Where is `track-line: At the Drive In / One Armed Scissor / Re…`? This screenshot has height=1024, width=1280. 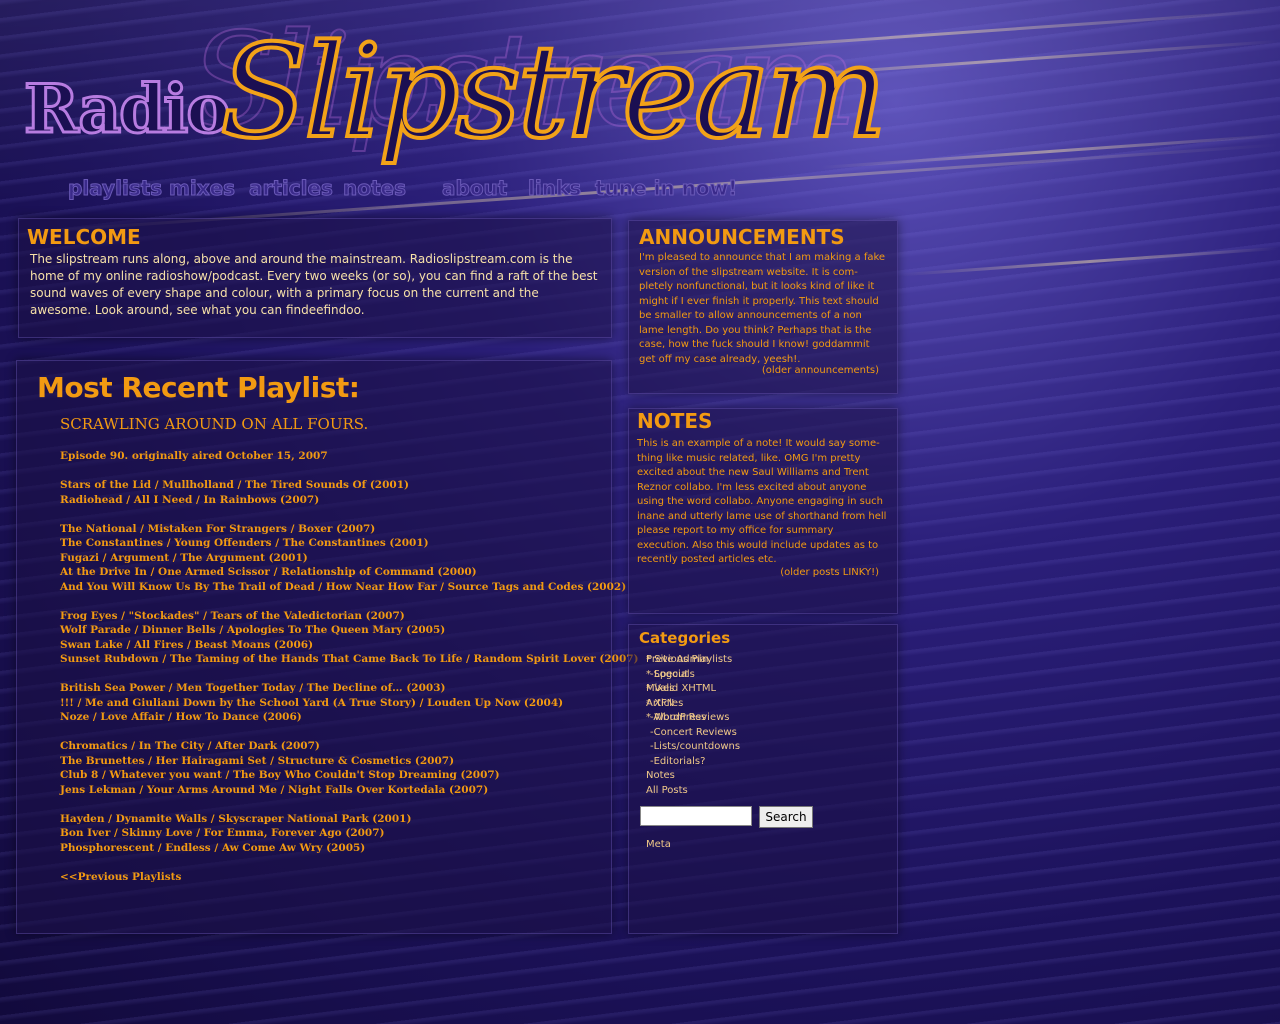
track-line: At the Drive In / One Armed Scissor / Re… is located at coordinates (268, 572).